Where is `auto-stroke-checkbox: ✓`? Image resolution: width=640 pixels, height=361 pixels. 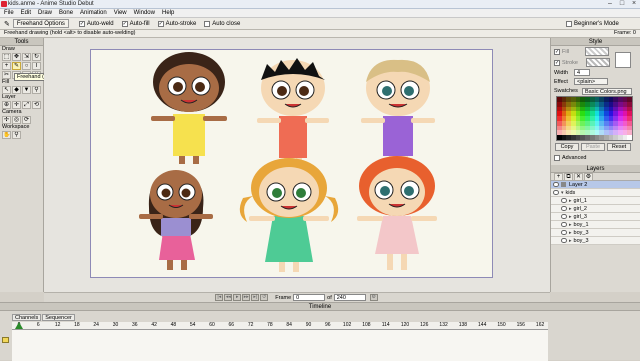 auto-stroke-checkbox: ✓ is located at coordinates (160, 23).